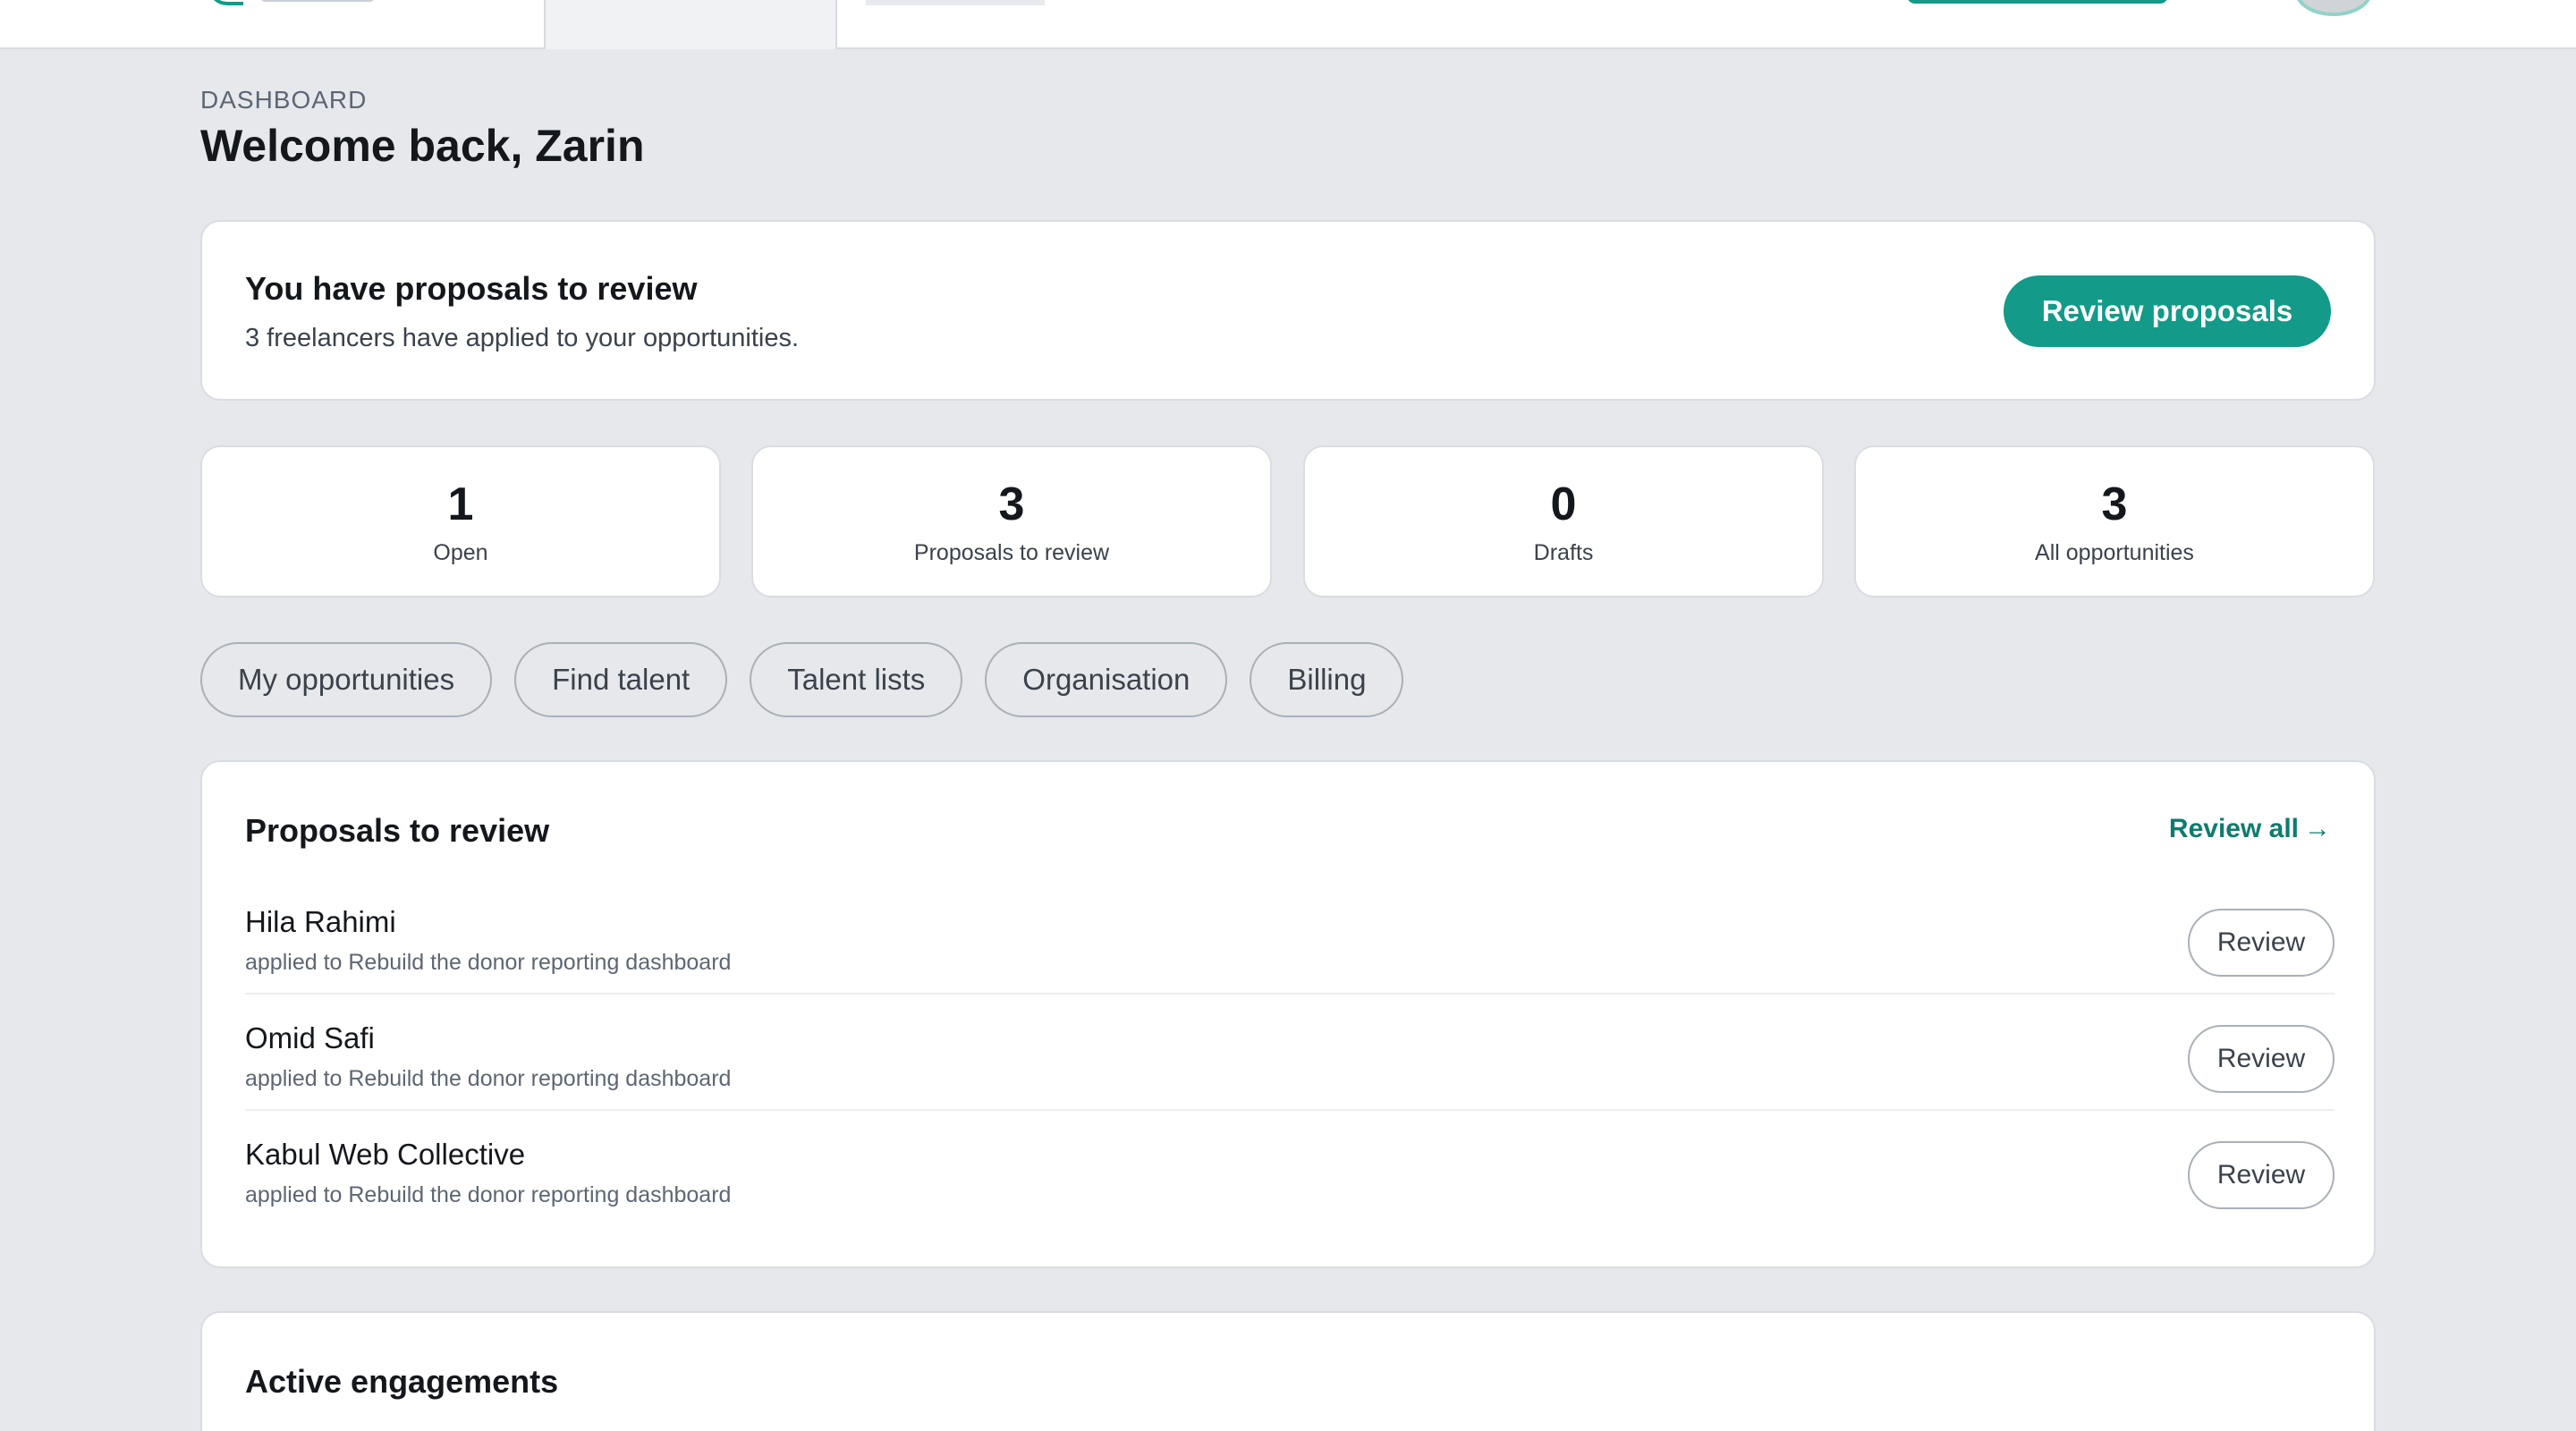 This screenshot has height=1431, width=2576. Describe the element at coordinates (690, 25) in the screenshot. I see `nav-item-active` at that location.